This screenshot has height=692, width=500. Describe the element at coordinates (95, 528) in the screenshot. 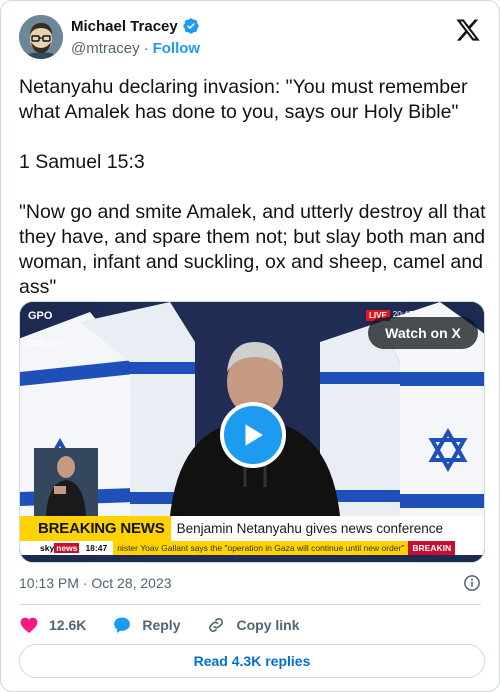

I see `breaking-news-label: BREAKING NEWS` at that location.